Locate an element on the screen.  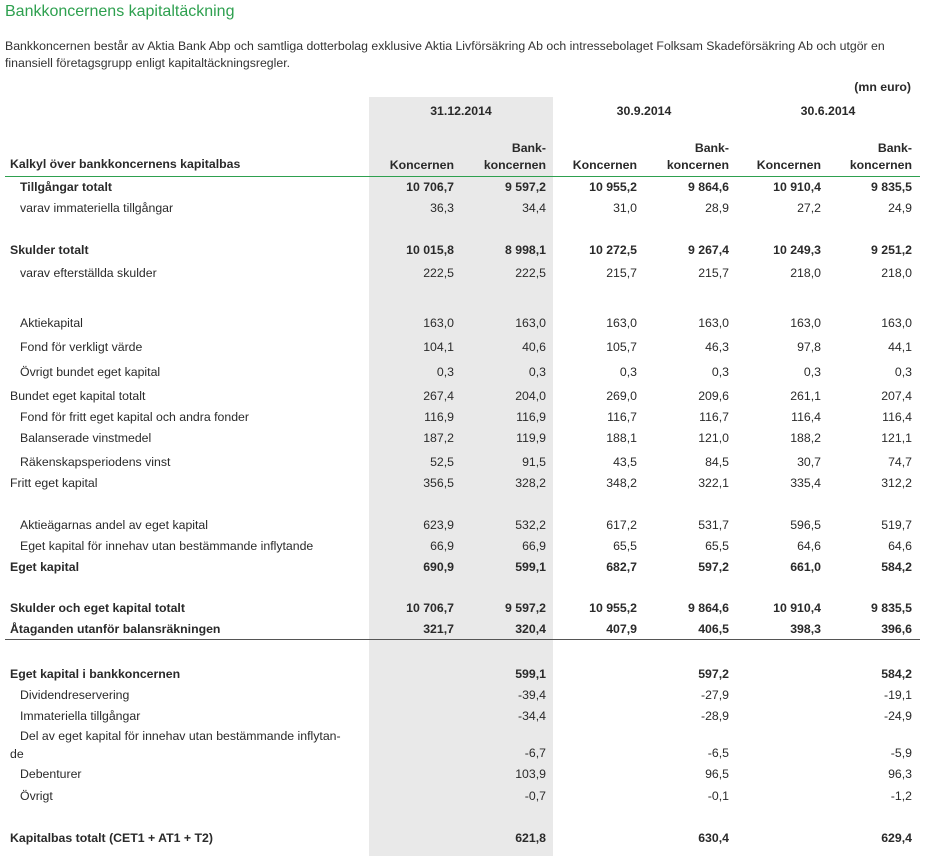
cell-value: 40,6 is located at coordinates (534, 347).